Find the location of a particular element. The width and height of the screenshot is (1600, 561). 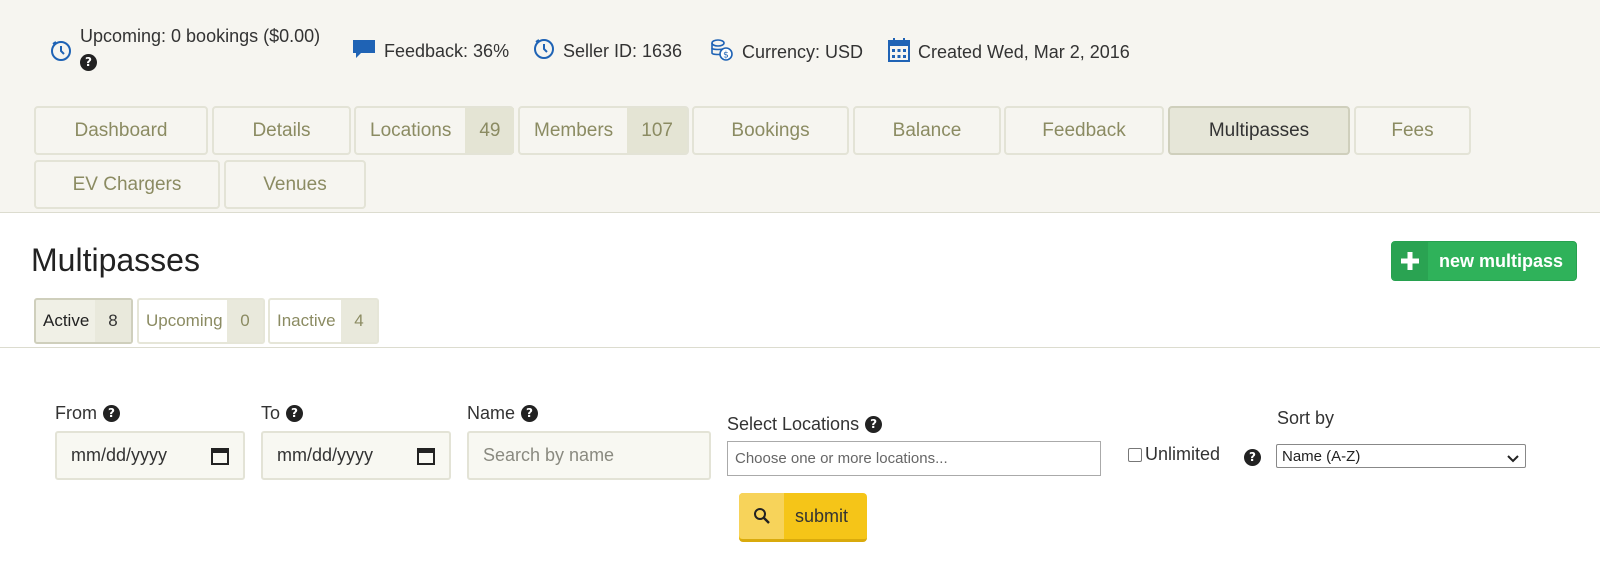

tab-feedback: Feedback is located at coordinates (1084, 130).